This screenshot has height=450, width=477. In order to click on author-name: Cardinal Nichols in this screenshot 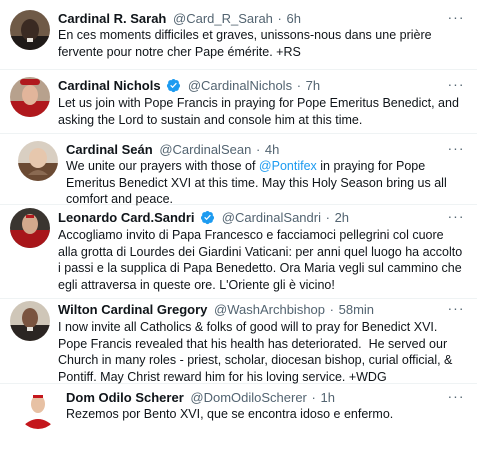, I will do `click(109, 85)`.